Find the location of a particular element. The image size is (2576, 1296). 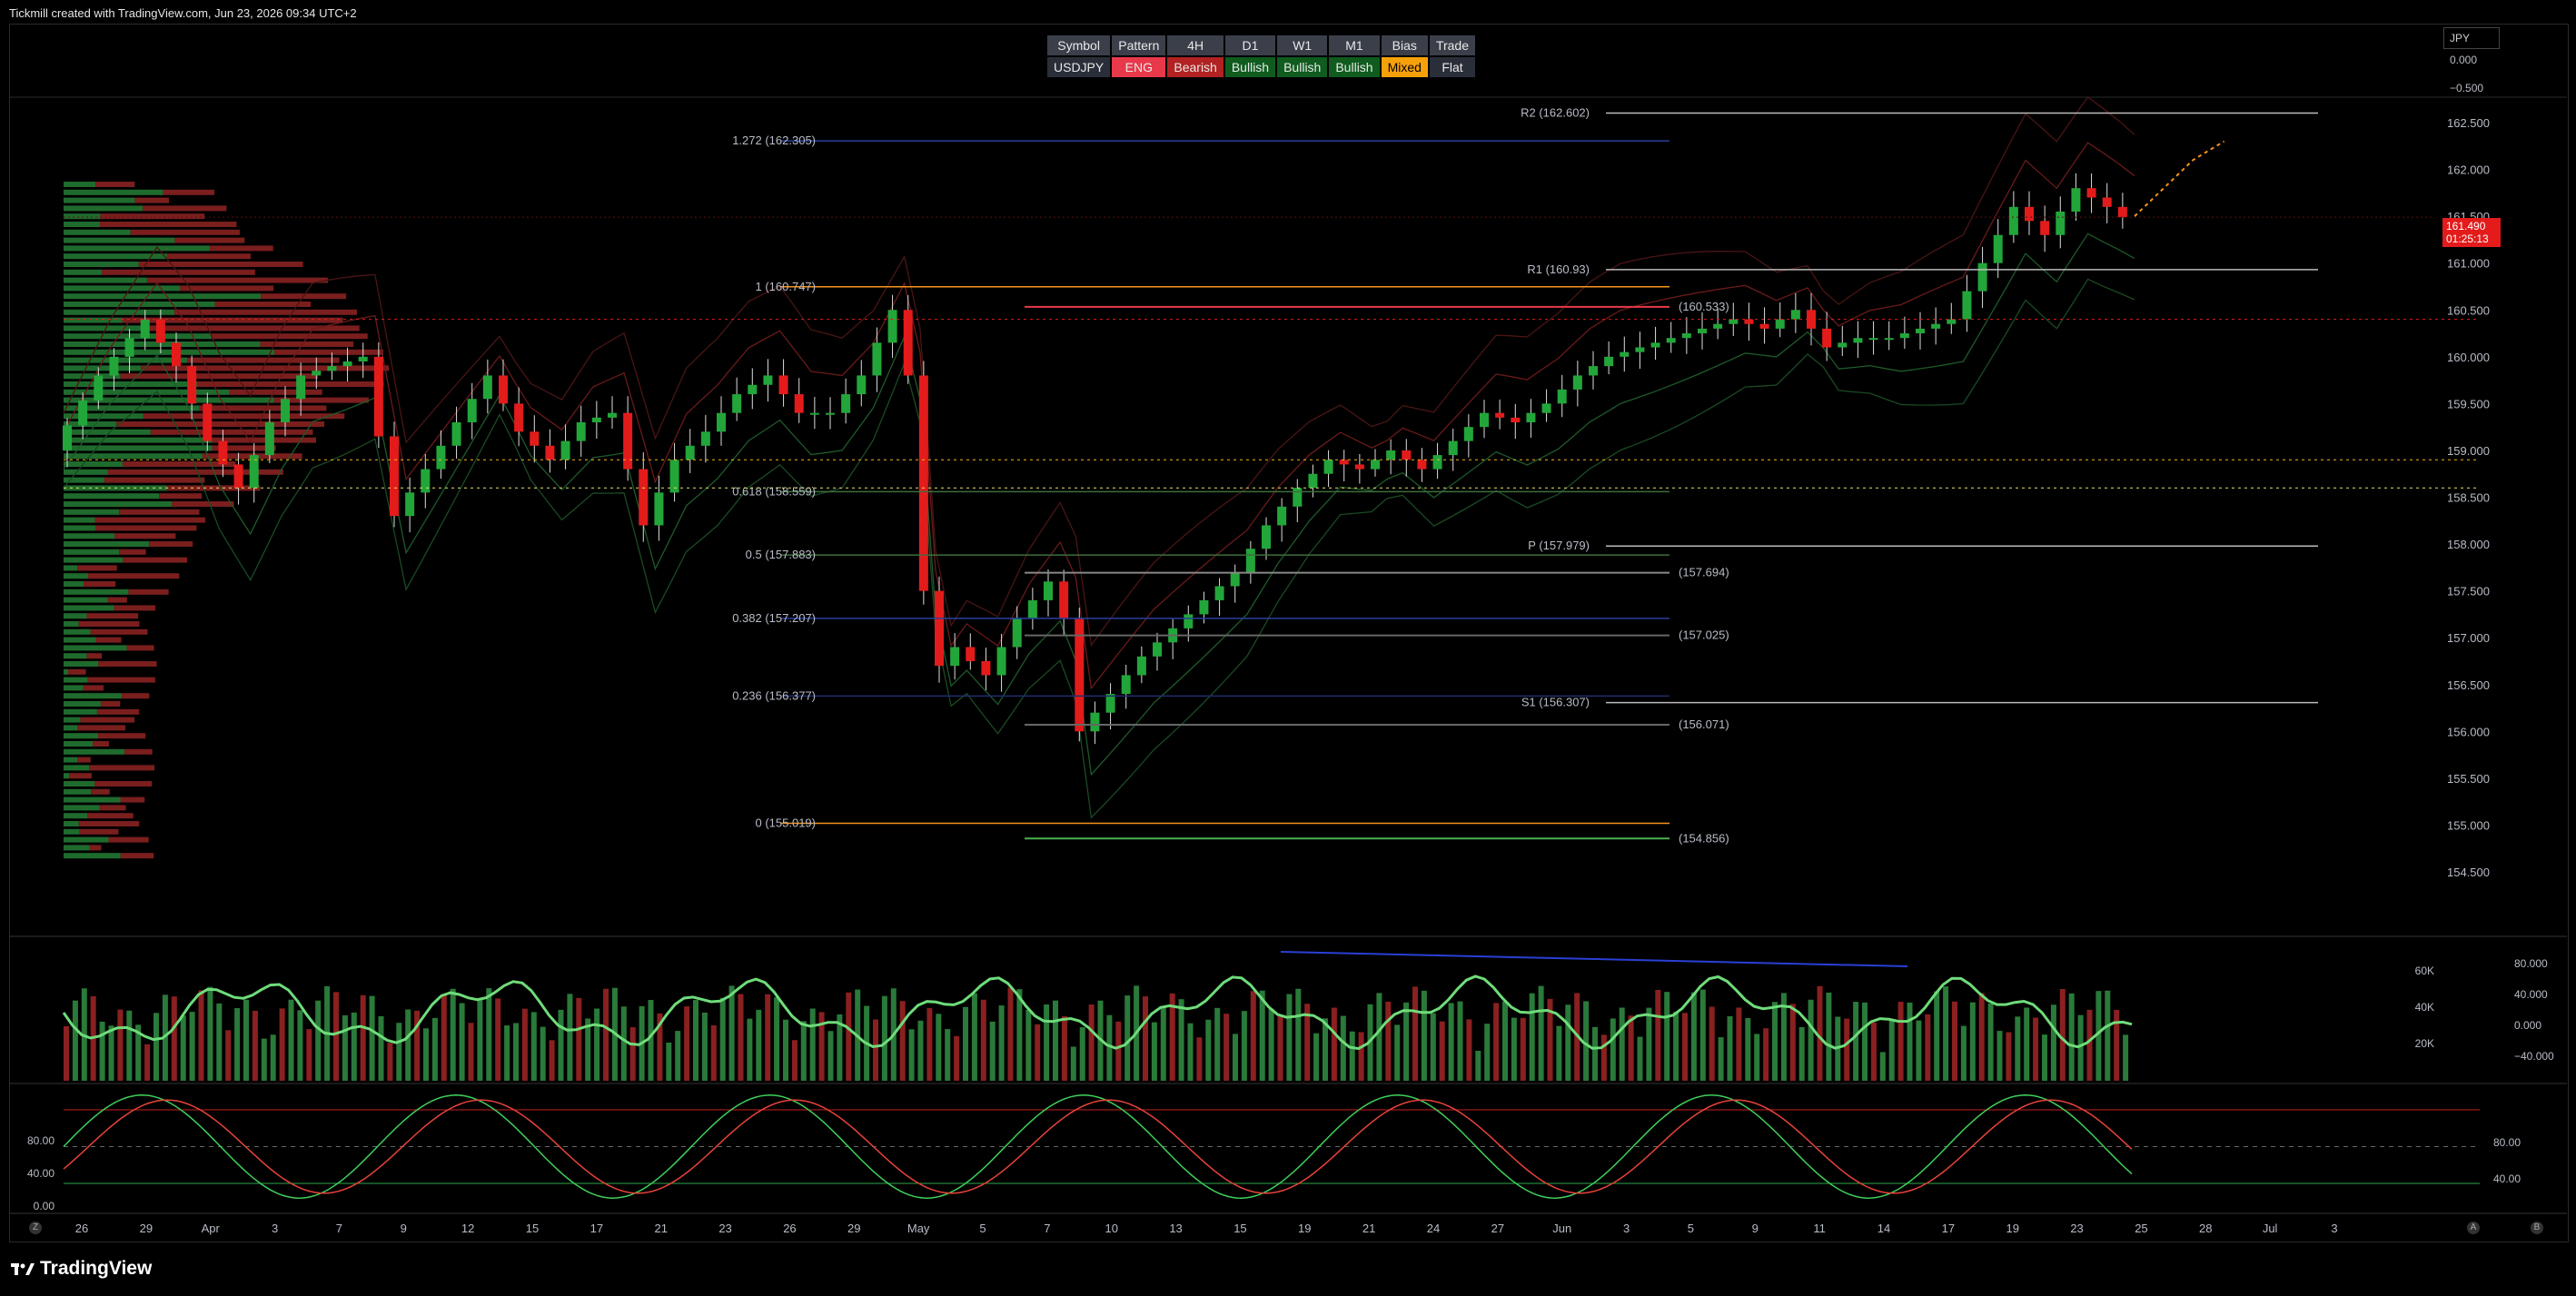

time-tick: 7 is located at coordinates (1047, 1229).